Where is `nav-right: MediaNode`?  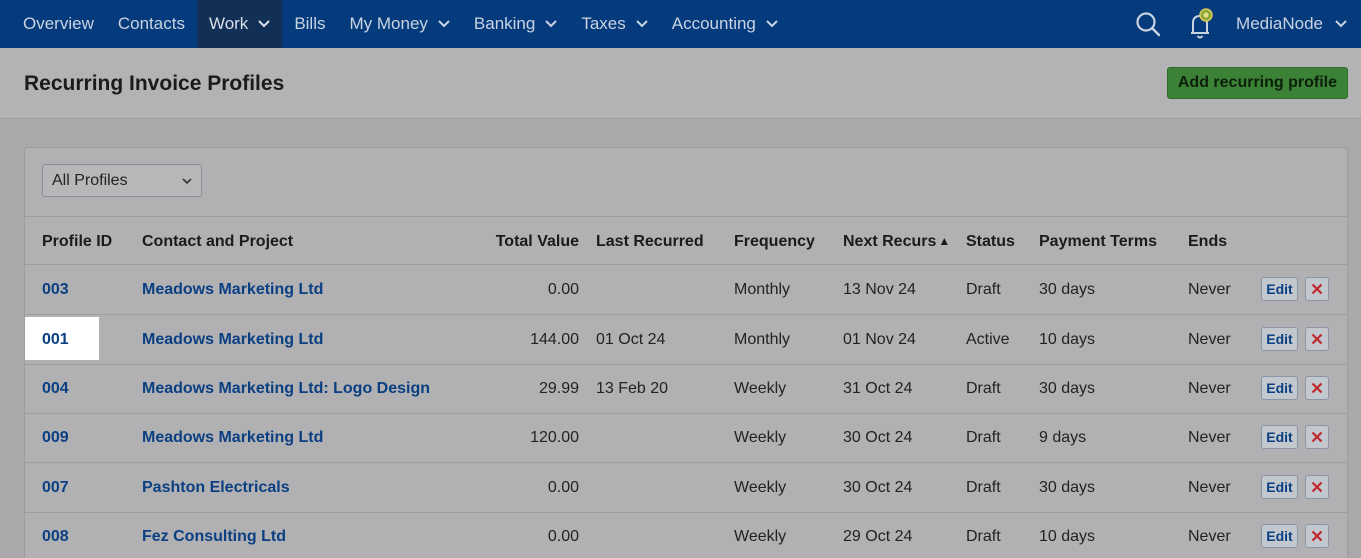 nav-right: MediaNode is located at coordinates (1244, 24).